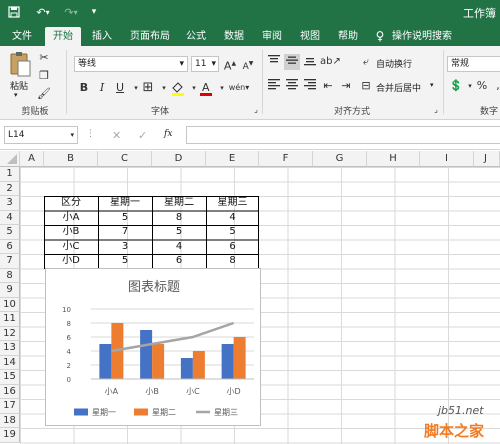 The image size is (500, 444). Describe the element at coordinates (116, 135) in the screenshot. I see `cancel-icon: ✕` at that location.